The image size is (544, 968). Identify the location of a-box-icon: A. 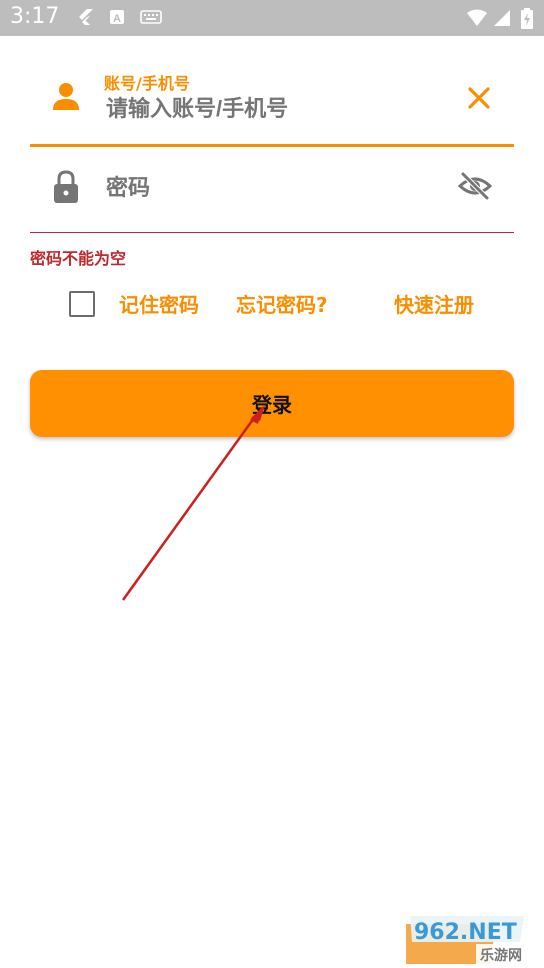
(117, 17).